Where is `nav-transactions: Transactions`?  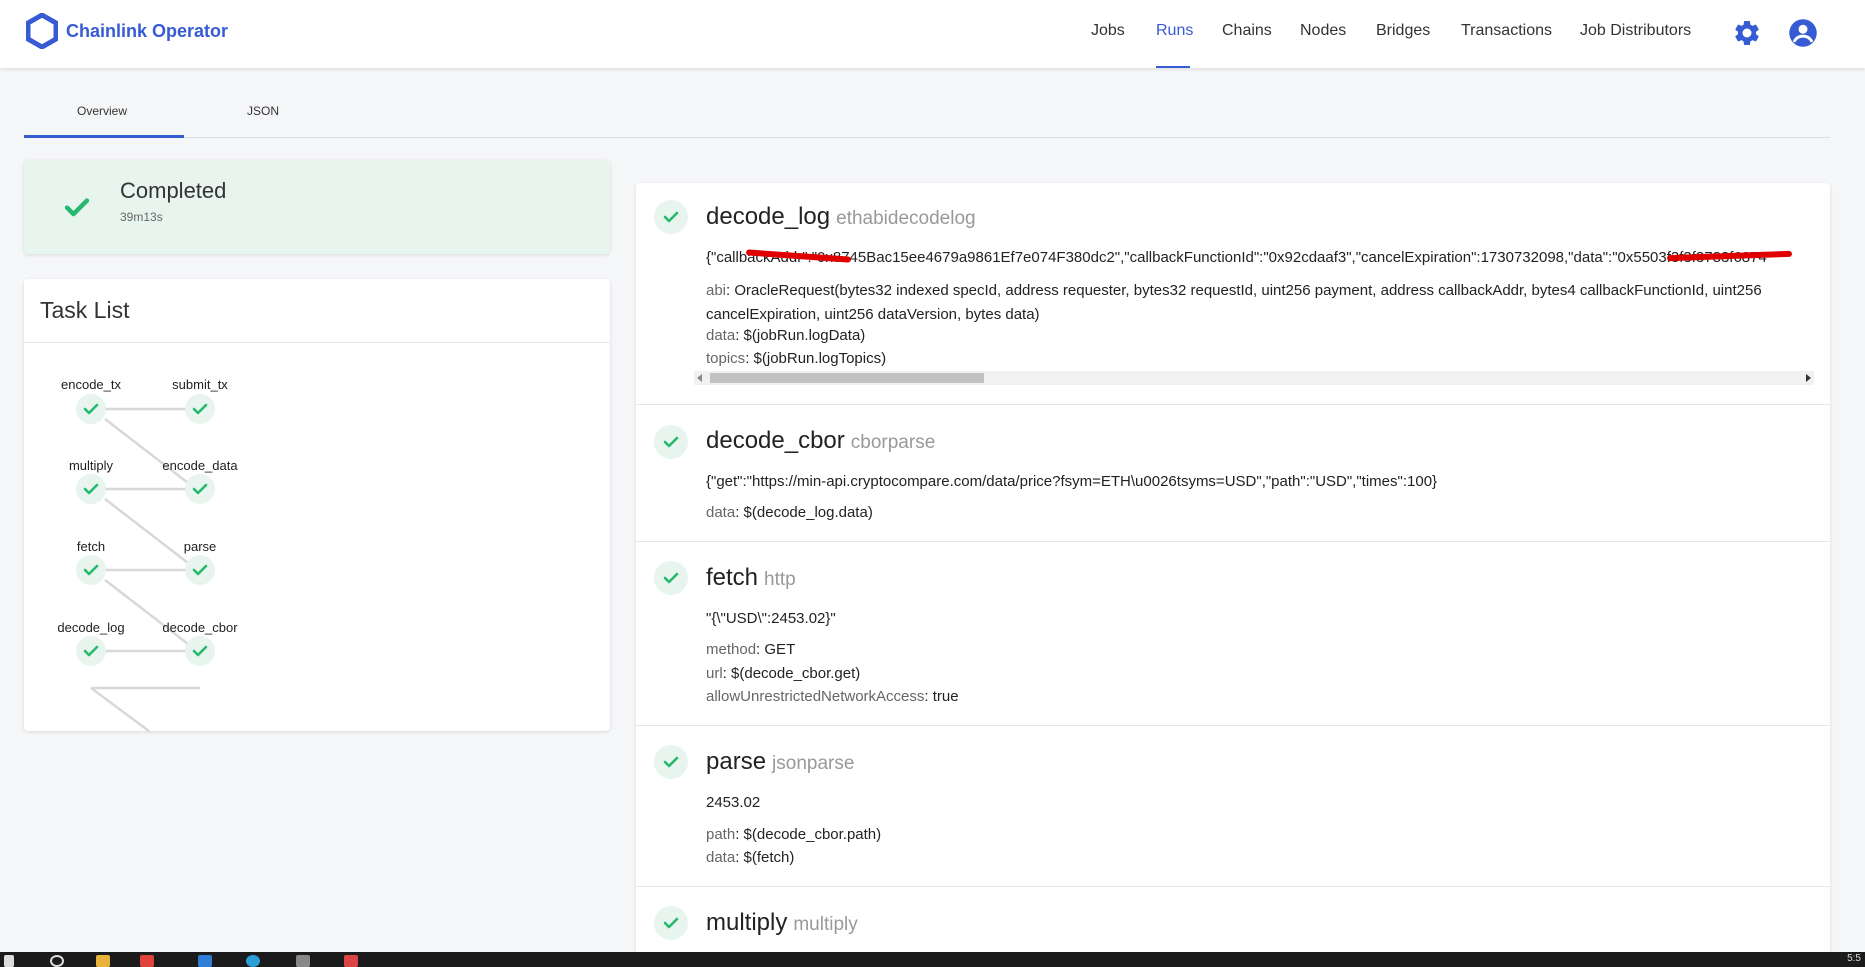 nav-transactions: Transactions is located at coordinates (1506, 31).